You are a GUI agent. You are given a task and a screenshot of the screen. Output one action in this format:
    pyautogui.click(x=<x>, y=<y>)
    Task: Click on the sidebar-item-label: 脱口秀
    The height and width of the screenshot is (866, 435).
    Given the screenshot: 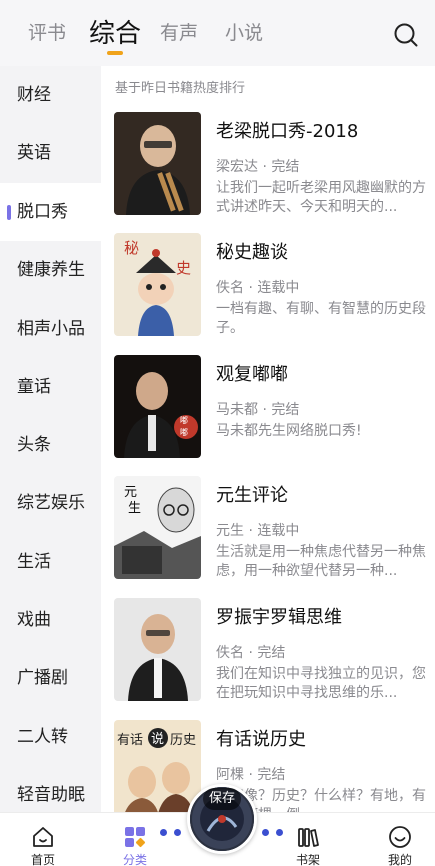 What is the action you would take?
    pyautogui.click(x=42, y=212)
    